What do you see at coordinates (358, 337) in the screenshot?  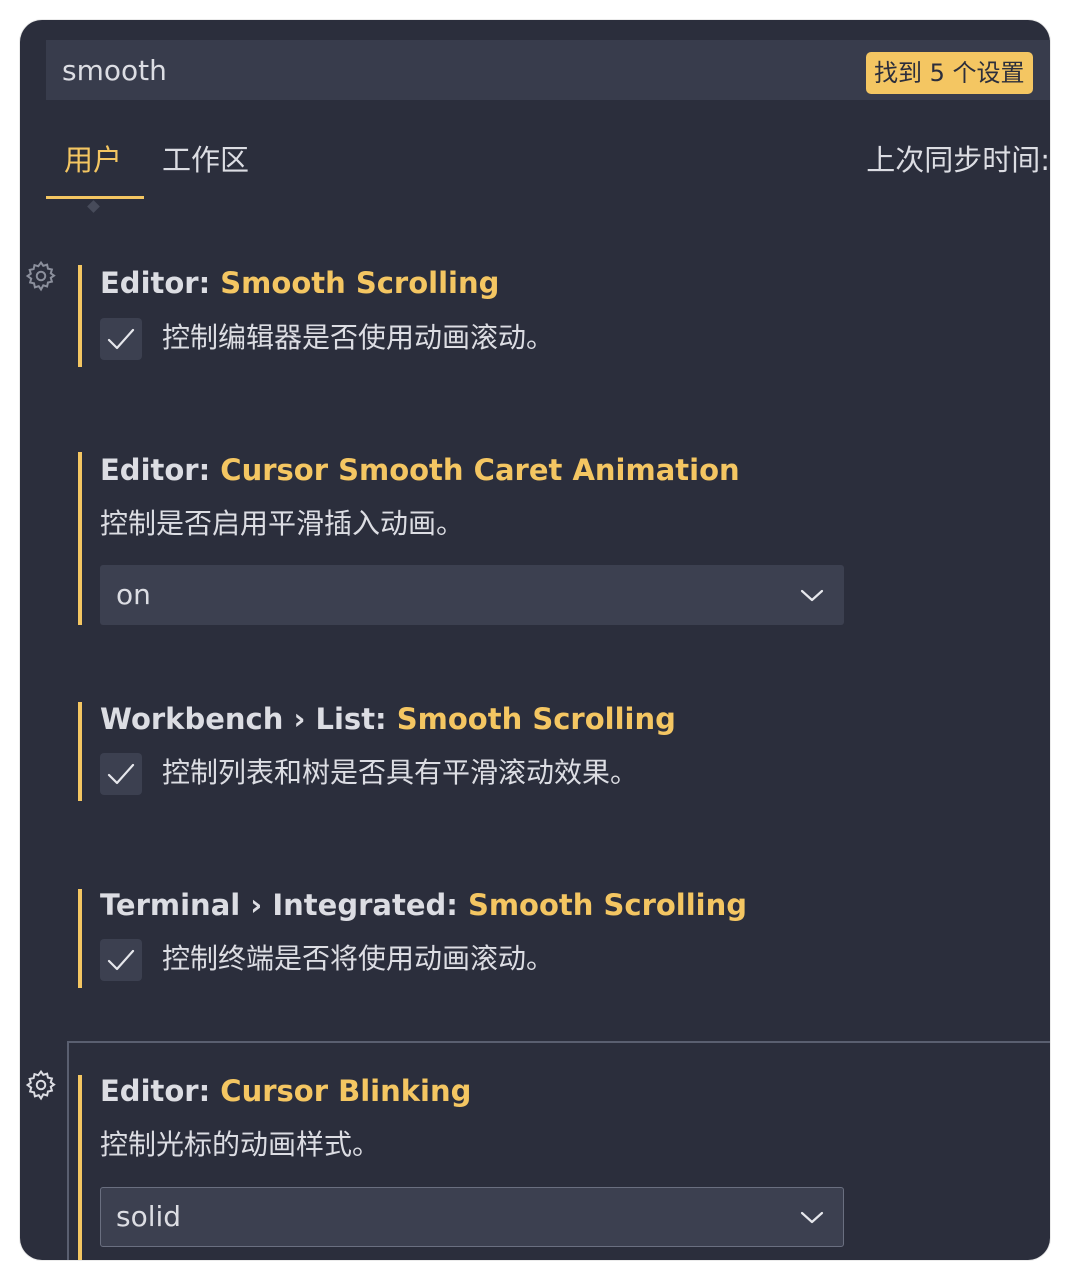 I see `setting-description: 控制编辑器是否使用动画滚动。` at bounding box center [358, 337].